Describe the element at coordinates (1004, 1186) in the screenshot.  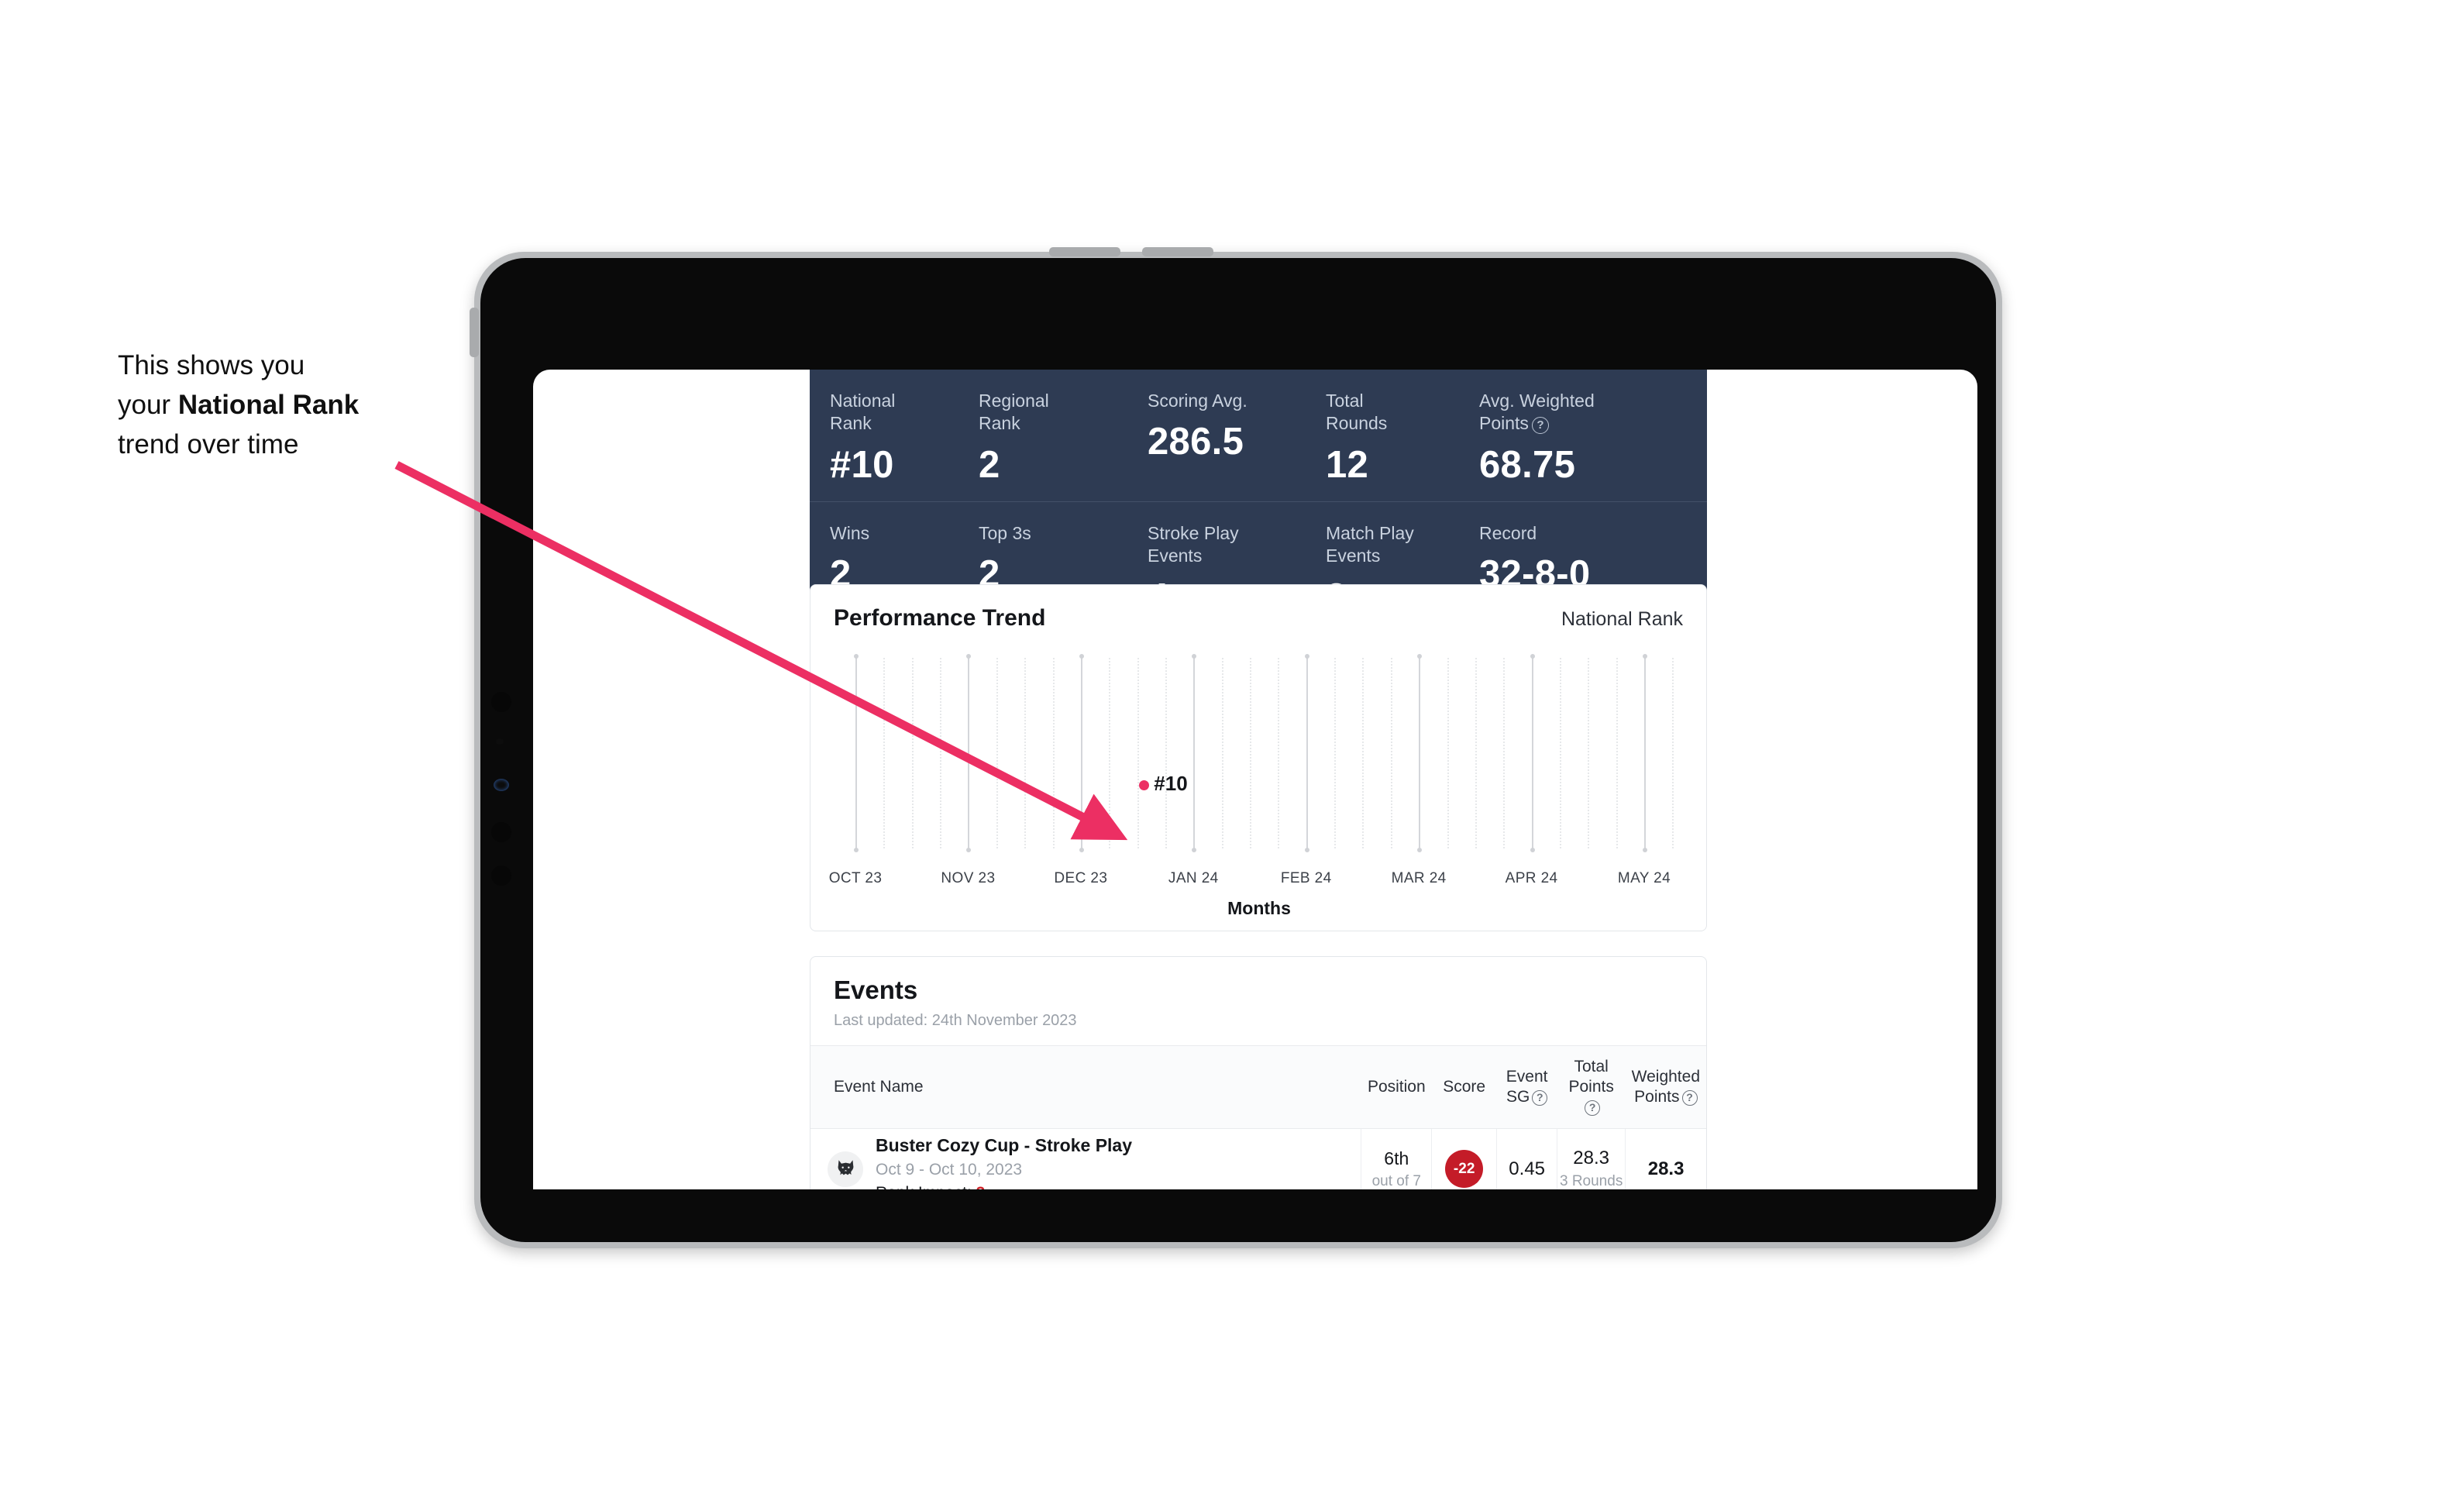
I see `event-rank-impact: Rank Impact: 3▼` at that location.